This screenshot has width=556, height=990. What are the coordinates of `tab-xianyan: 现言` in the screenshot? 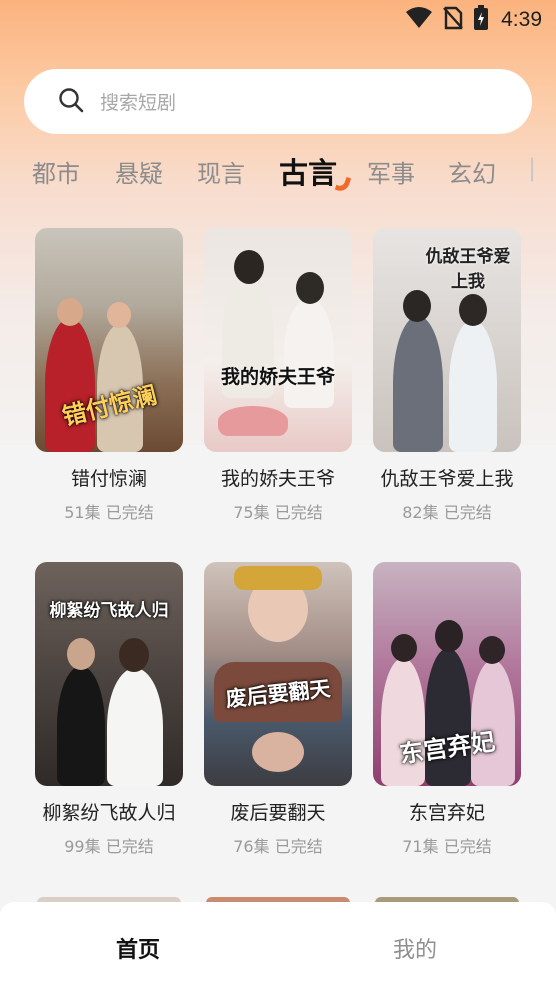 It's located at (221, 171).